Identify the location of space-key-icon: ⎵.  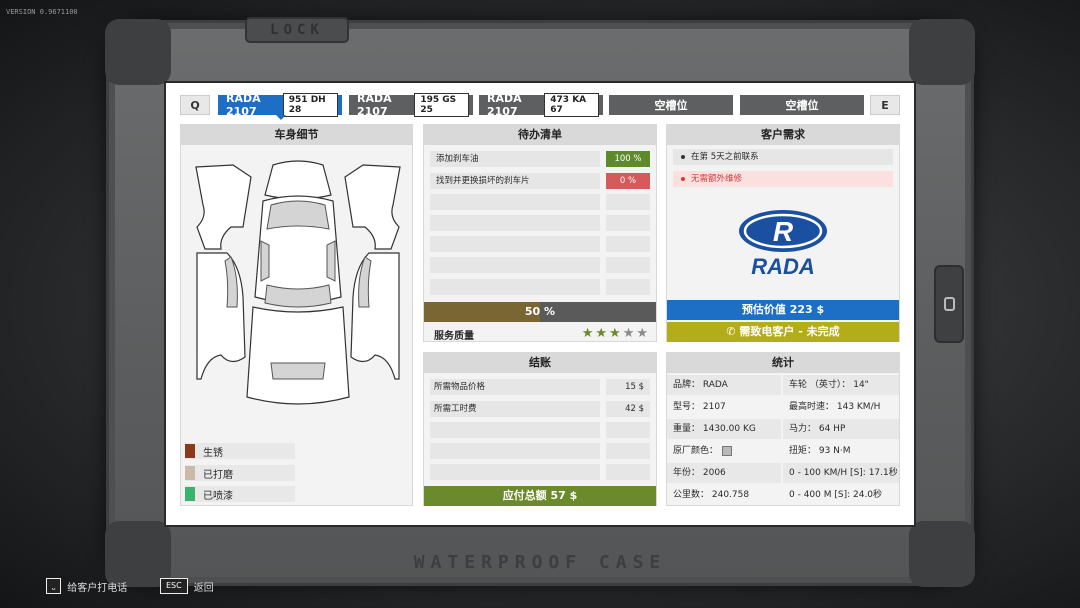
(54, 586).